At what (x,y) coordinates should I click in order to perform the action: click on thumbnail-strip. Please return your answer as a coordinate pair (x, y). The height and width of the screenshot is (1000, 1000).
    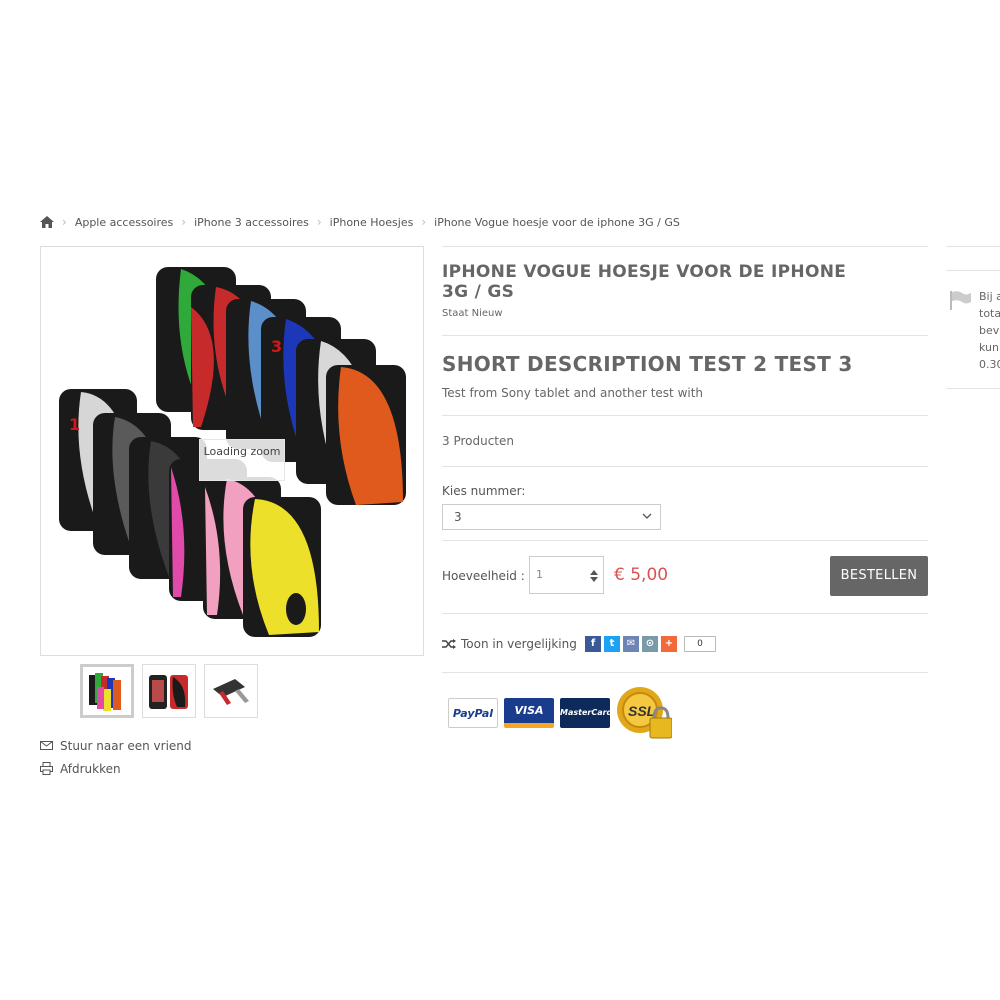
    Looking at the image, I should click on (169, 691).